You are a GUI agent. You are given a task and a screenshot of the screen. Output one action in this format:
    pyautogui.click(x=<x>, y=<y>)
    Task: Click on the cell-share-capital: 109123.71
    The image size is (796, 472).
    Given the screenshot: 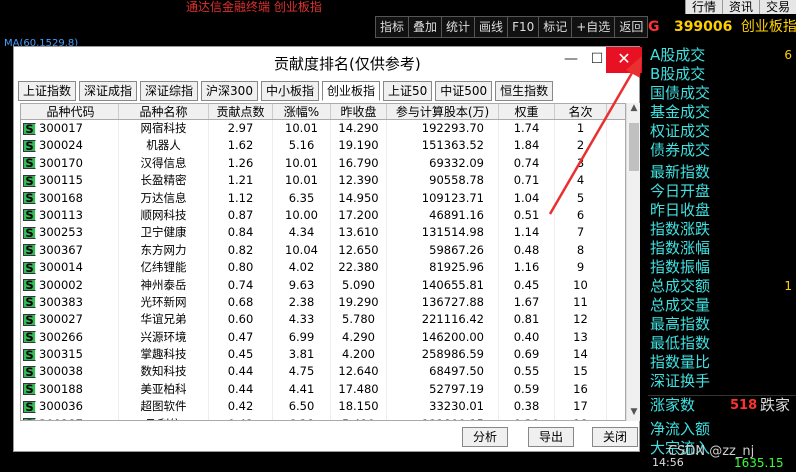 What is the action you would take?
    pyautogui.click(x=443, y=198)
    